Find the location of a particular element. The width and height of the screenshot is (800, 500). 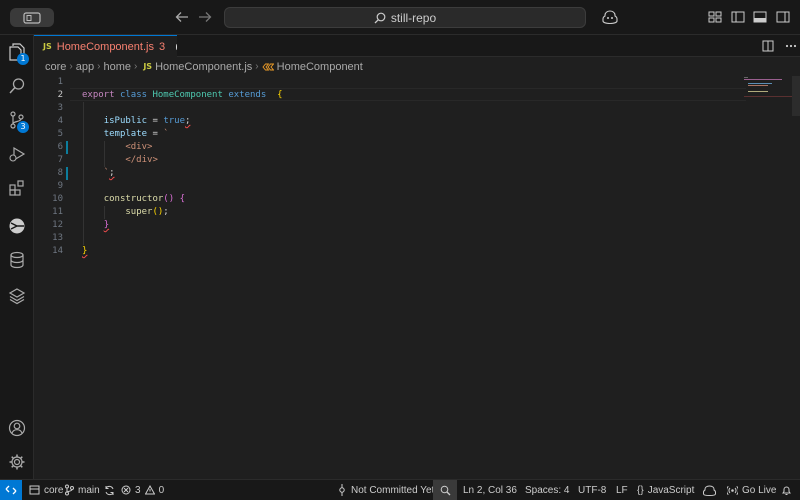

copilot-status is located at coordinates (709, 490).